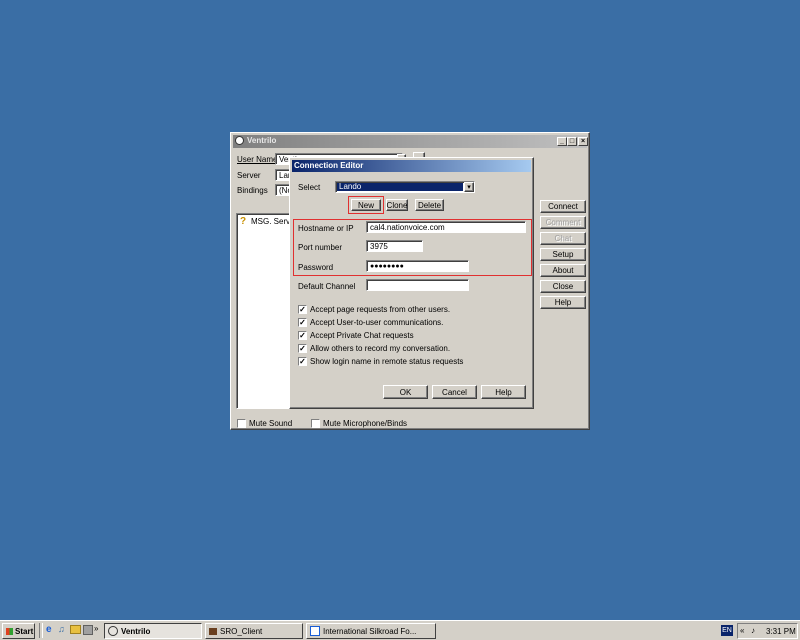 This screenshot has height=640, width=800. Describe the element at coordinates (400, 187) in the screenshot. I see `select-combo-value: Lando` at that location.